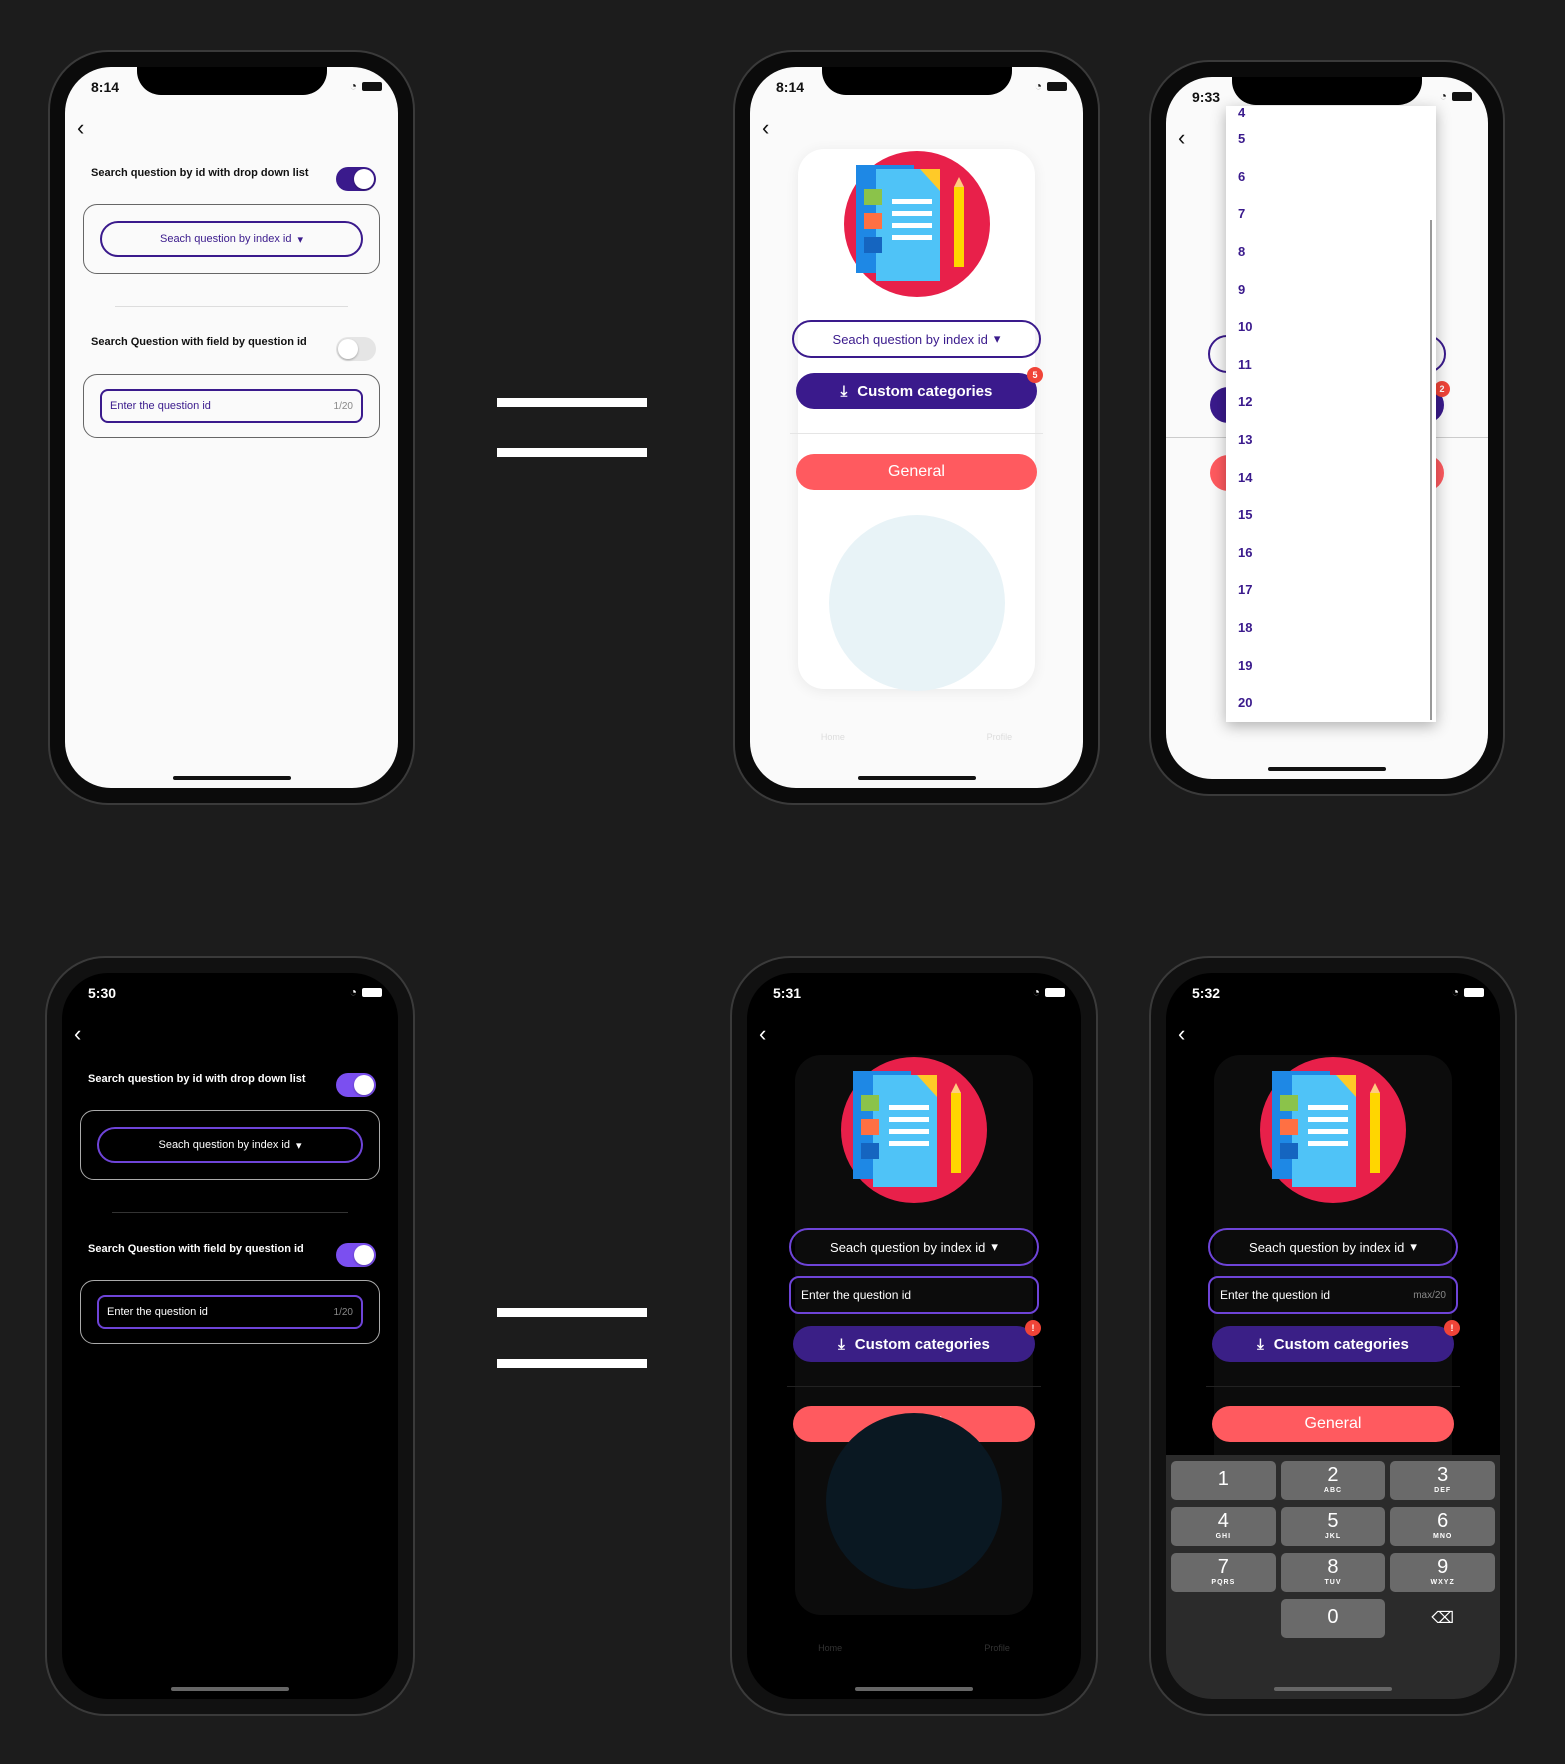 Image resolution: width=1565 pixels, height=1764 pixels. Describe the element at coordinates (1223, 1582) in the screenshot. I see `key-letters: PQRS` at that location.